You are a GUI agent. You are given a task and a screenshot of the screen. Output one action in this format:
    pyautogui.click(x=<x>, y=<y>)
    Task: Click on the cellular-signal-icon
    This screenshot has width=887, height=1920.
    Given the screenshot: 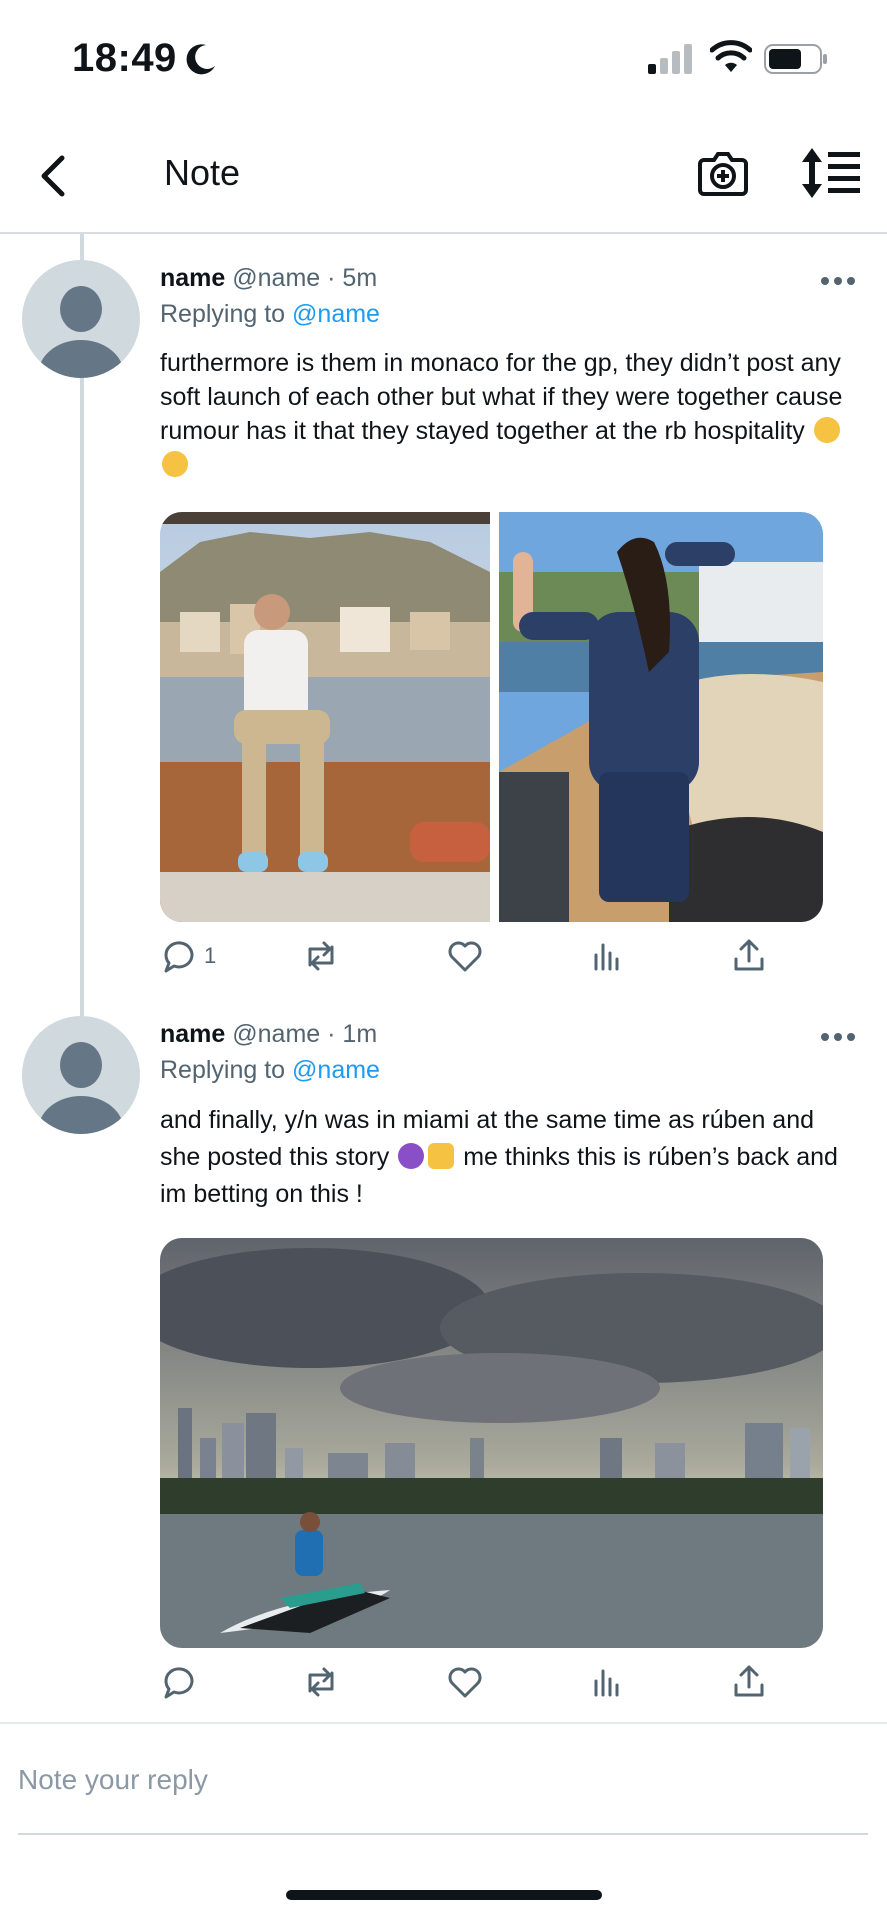 What is the action you would take?
    pyautogui.click(x=670, y=59)
    